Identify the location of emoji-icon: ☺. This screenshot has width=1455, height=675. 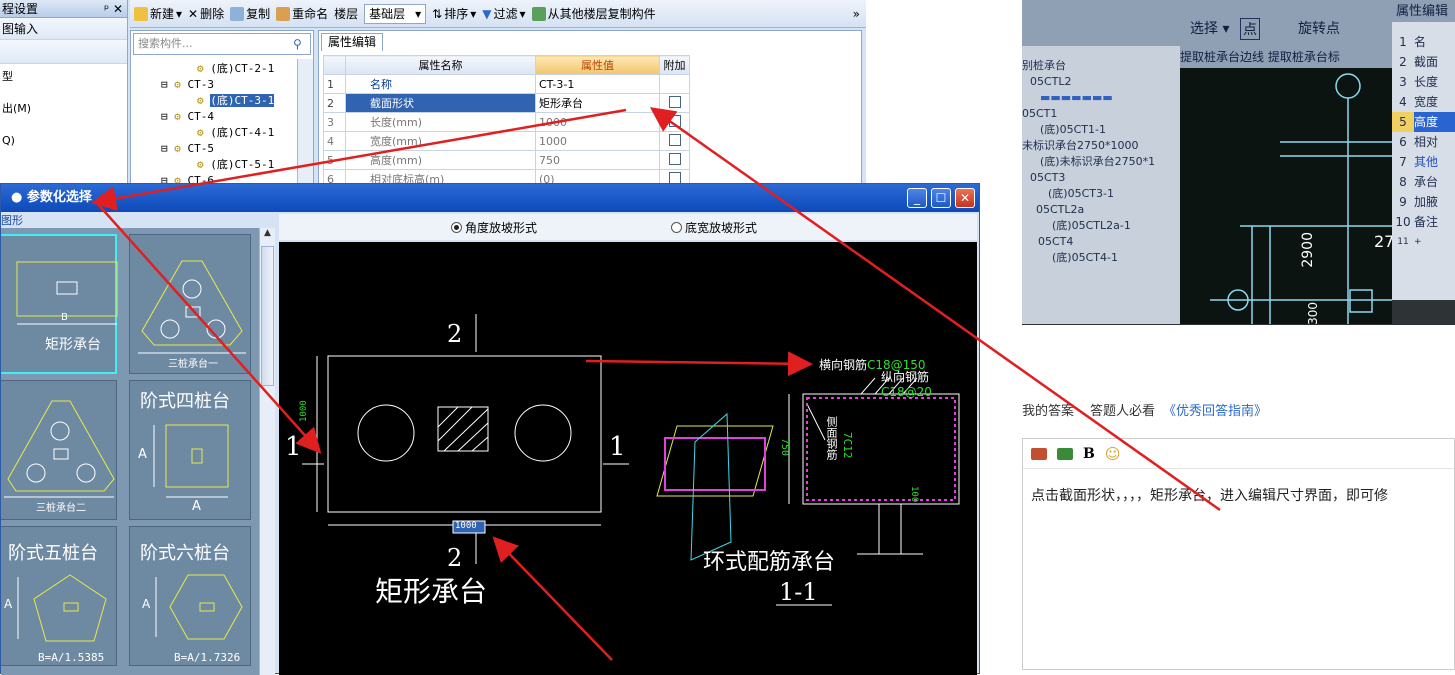
(1113, 454).